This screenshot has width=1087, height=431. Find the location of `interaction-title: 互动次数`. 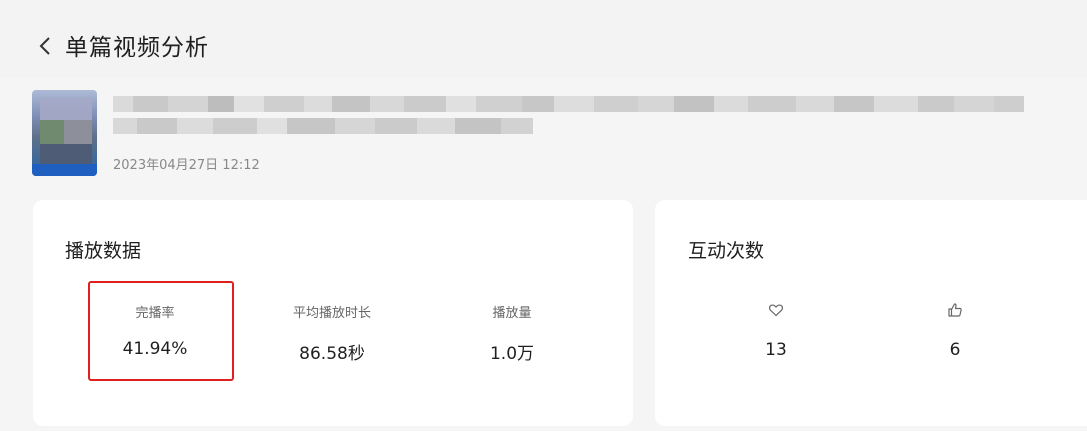

interaction-title: 互动次数 is located at coordinates (726, 251).